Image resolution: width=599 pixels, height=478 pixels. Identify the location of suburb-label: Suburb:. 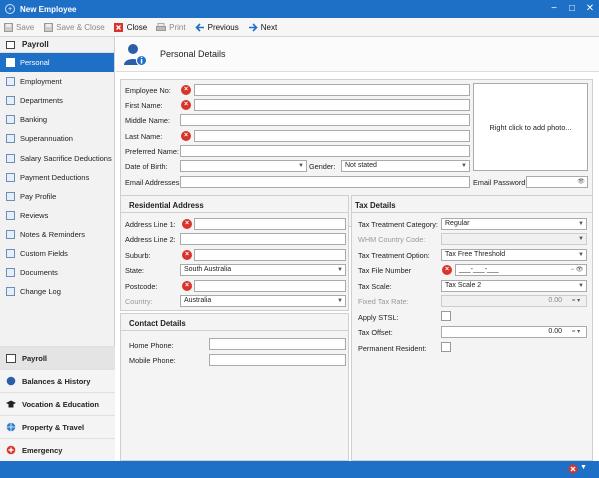
(138, 255).